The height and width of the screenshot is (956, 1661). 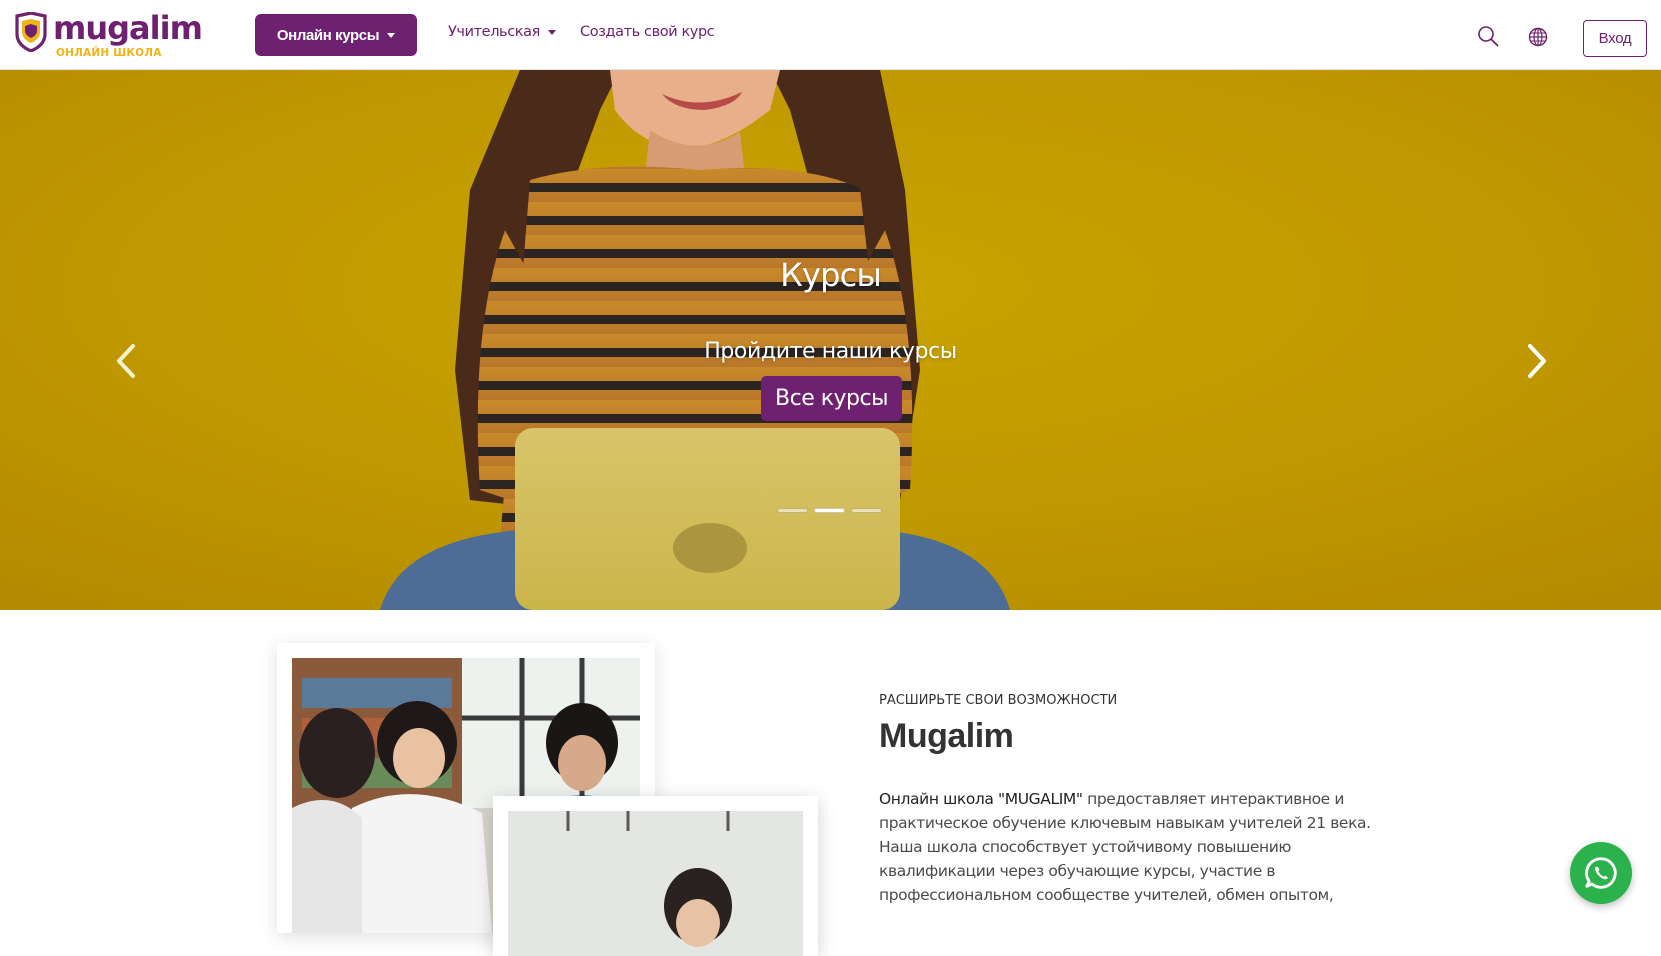 I want to click on carousel-next-button, so click(x=1537, y=361).